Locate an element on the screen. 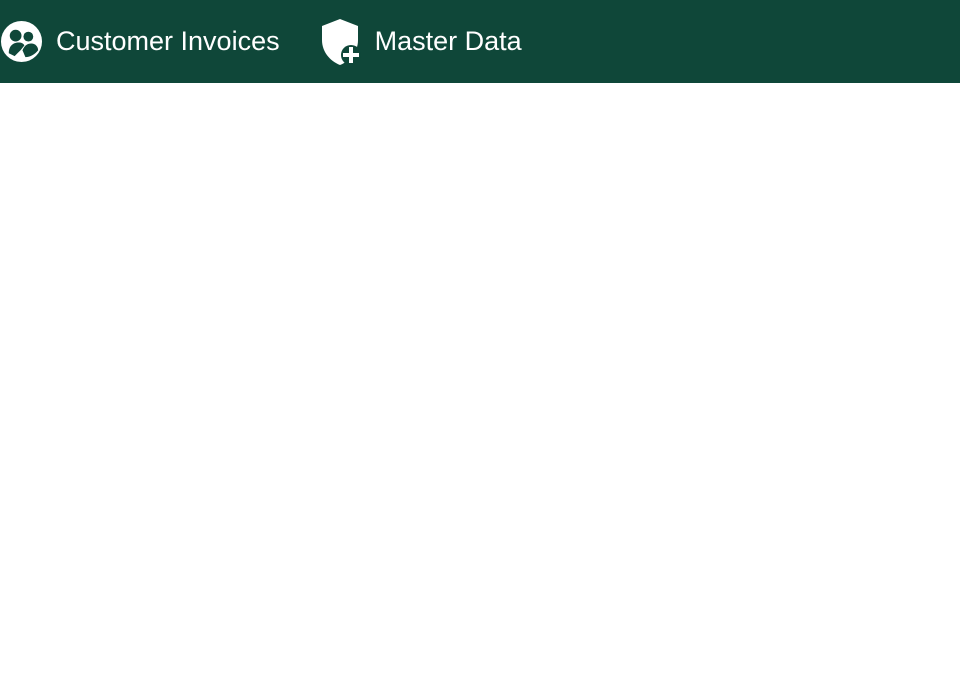 Image resolution: width=960 pixels, height=694 pixels. shield-plus-icon is located at coordinates (341, 42).